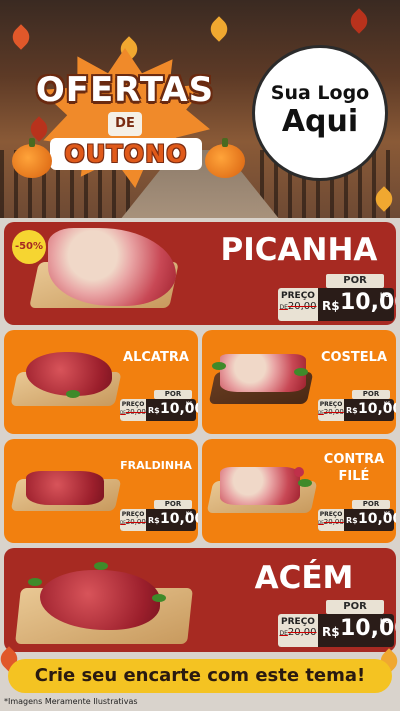 This screenshot has height=711, width=400. What do you see at coordinates (126, 154) in the screenshot?
I see `title-outono: OUTONO` at bounding box center [126, 154].